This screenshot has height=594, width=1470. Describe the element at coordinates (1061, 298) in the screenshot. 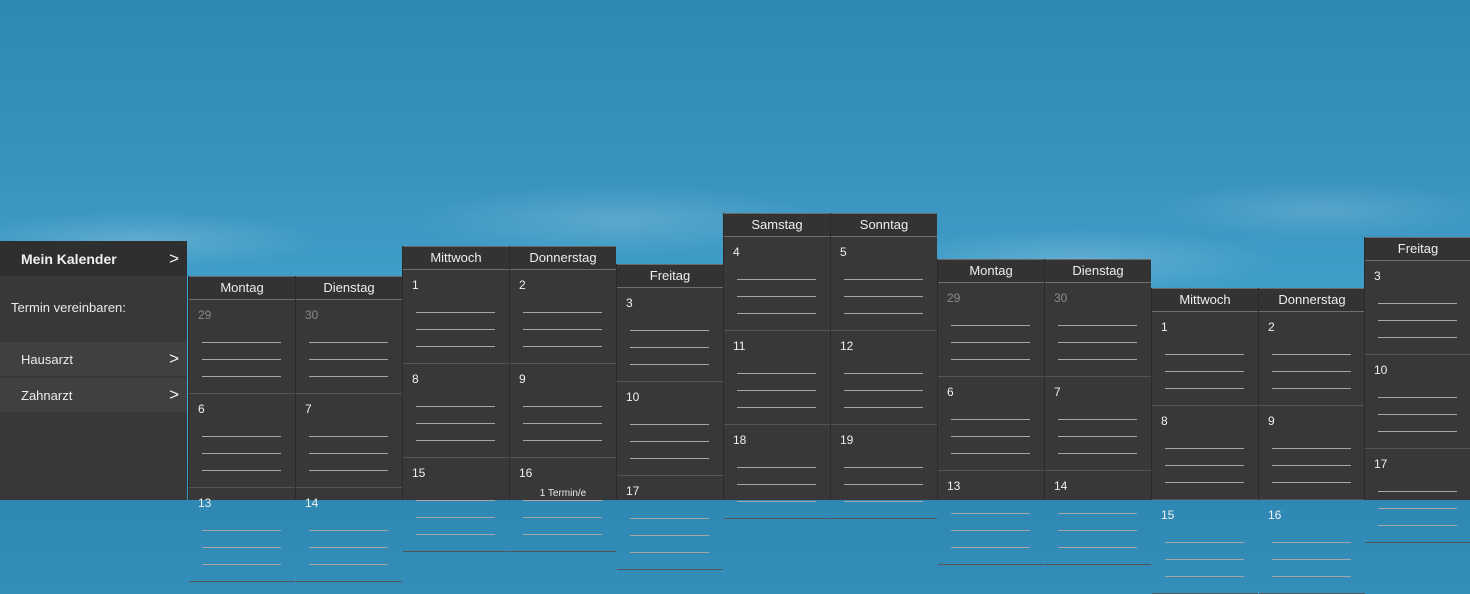

I see `day-number: 30` at that location.